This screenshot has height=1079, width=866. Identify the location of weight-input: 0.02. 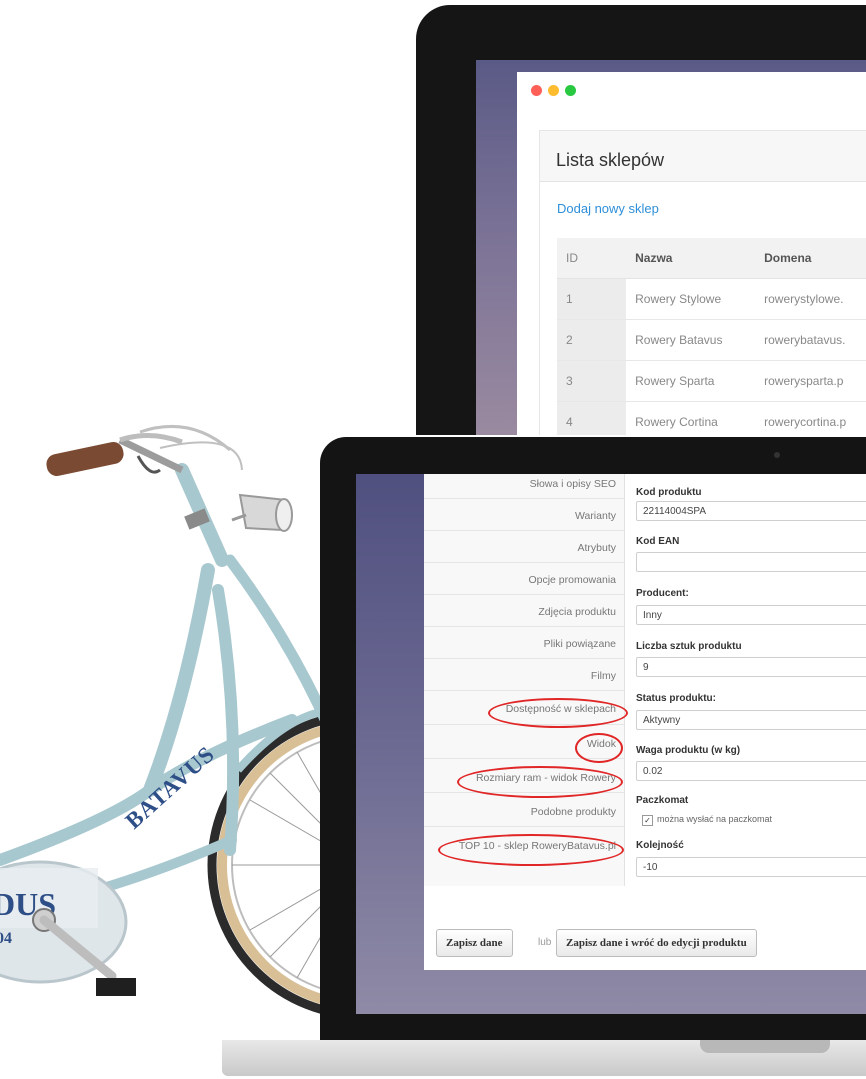
(751, 771).